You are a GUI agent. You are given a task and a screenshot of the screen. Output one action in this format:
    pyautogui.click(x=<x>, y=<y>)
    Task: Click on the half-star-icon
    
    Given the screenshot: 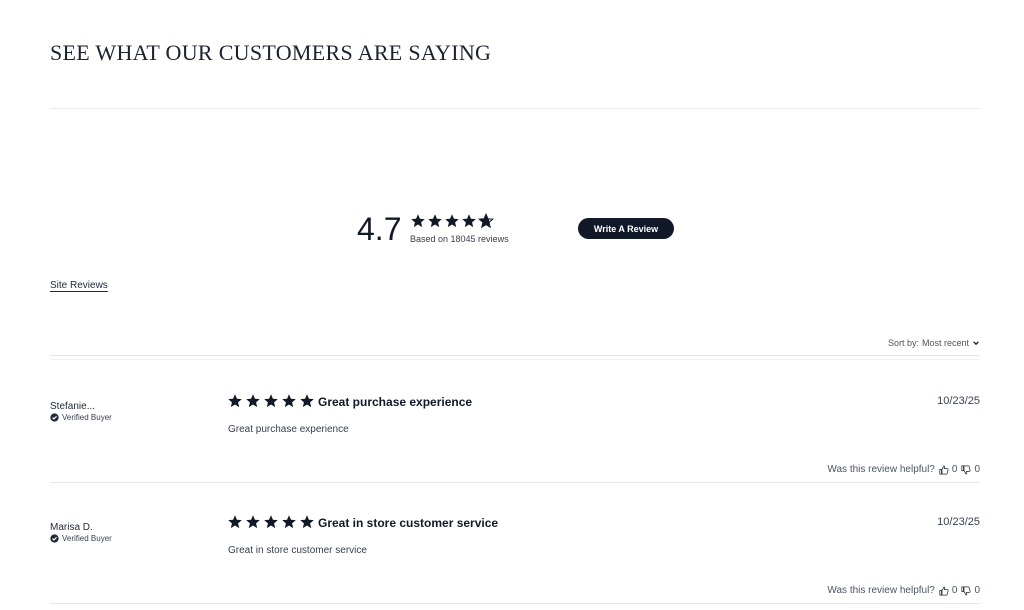 What is the action you would take?
    pyautogui.click(x=486, y=221)
    